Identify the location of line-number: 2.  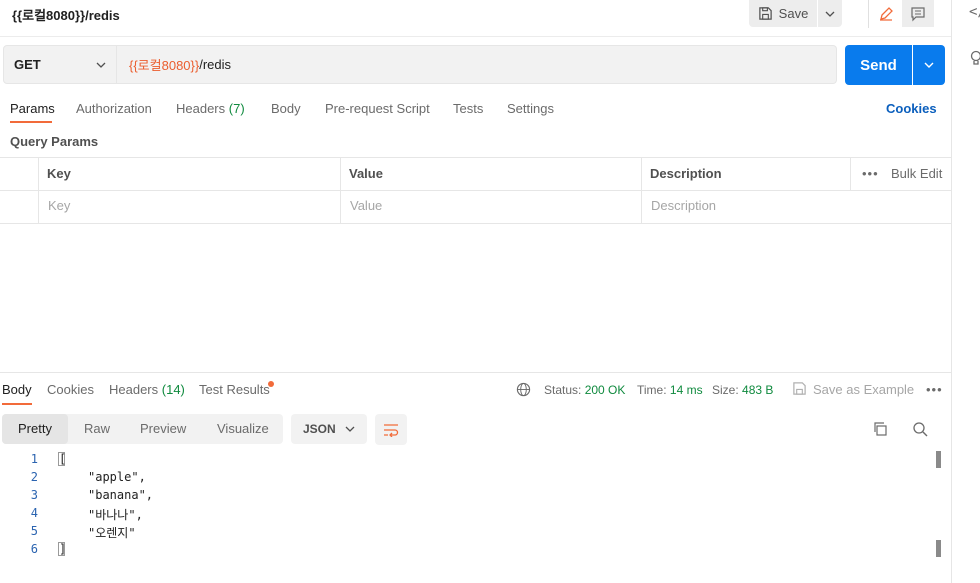
(34, 477).